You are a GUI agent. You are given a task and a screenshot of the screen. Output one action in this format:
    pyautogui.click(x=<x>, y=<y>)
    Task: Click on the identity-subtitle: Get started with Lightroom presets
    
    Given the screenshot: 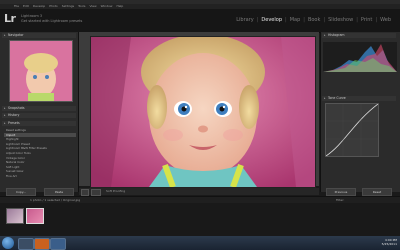 What is the action you would take?
    pyautogui.click(x=52, y=21)
    